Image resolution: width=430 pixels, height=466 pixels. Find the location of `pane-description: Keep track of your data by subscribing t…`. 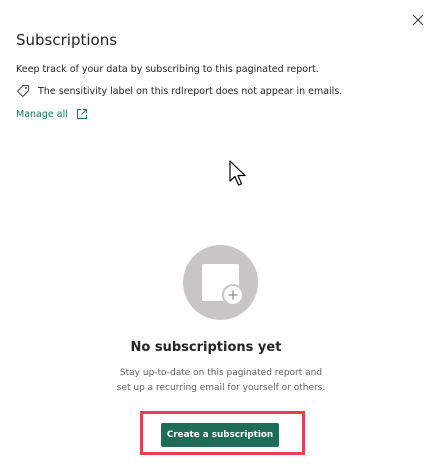

pane-description: Keep track of your data by subscribing t… is located at coordinates (167, 69).